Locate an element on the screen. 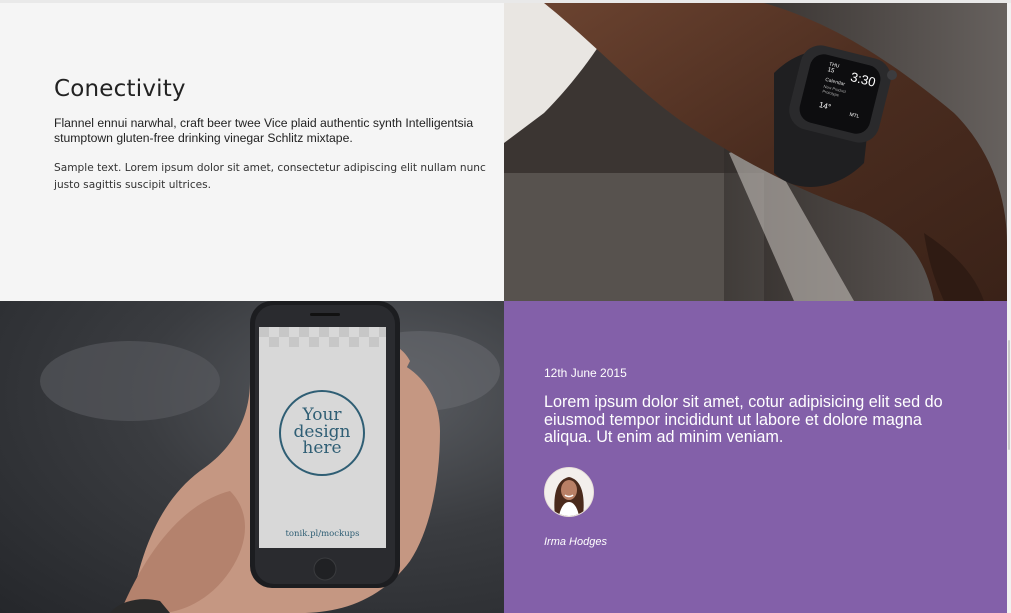 The height and width of the screenshot is (613, 1011). watch-temp: 14° is located at coordinates (824, 106).